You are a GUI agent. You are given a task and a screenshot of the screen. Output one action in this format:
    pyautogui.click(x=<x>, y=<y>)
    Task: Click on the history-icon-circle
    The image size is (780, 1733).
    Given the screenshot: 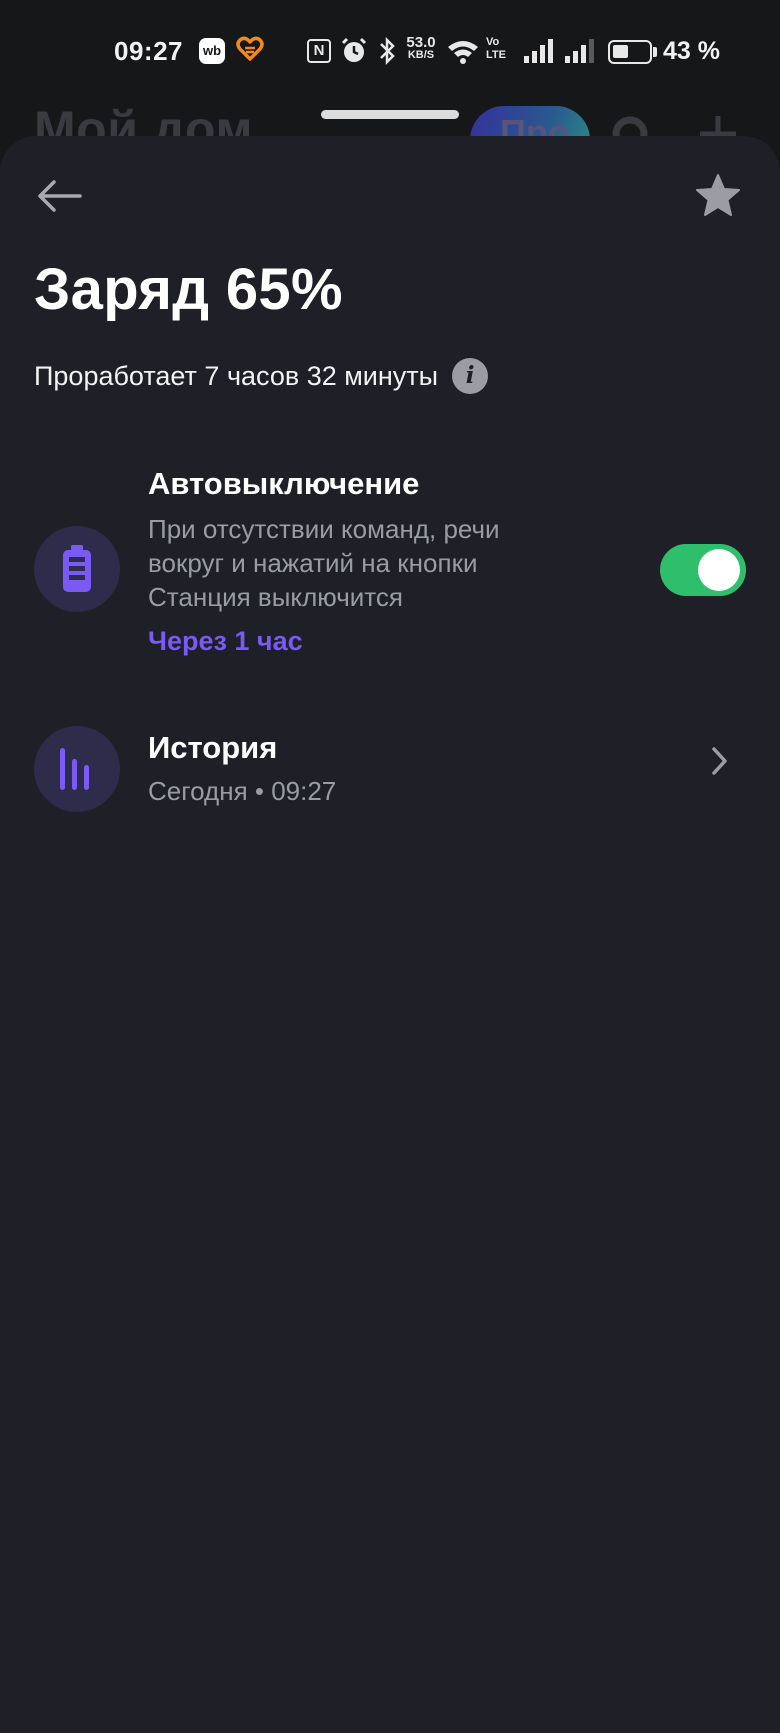 What is the action you would take?
    pyautogui.click(x=77, y=769)
    